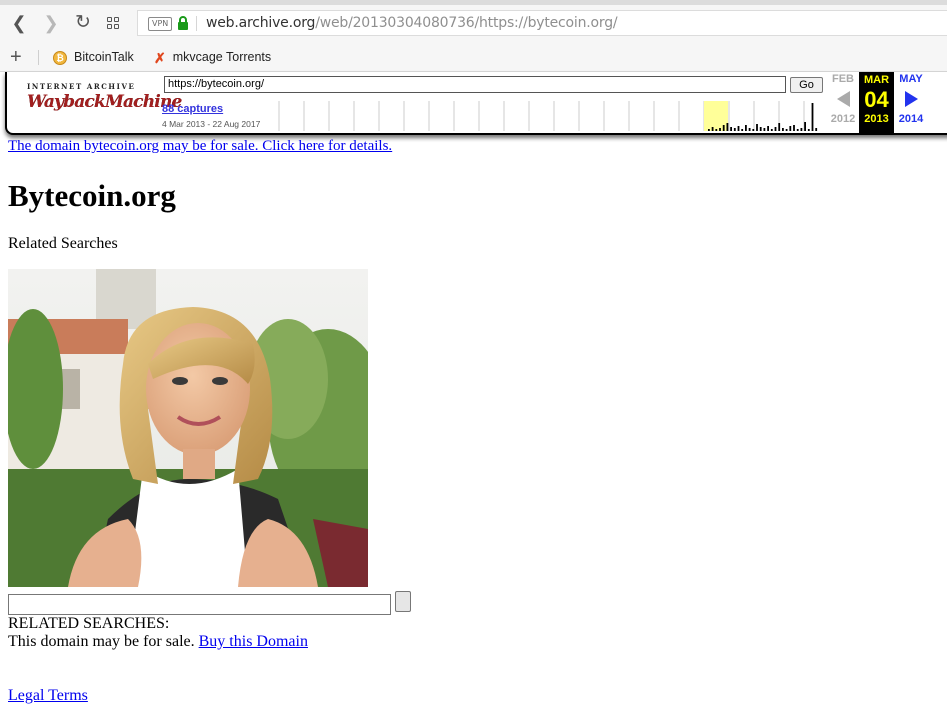  Describe the element at coordinates (51, 23) in the screenshot. I see `forward-icon: ❯` at that location.